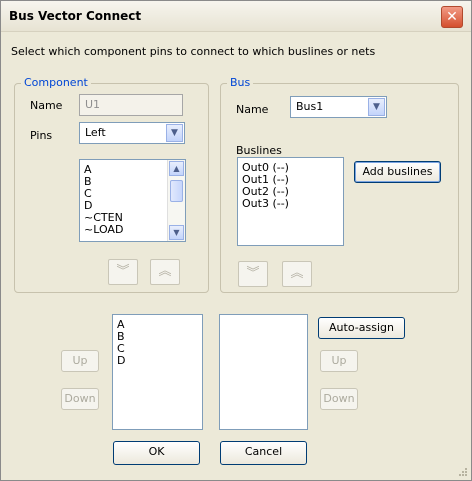 The image size is (472, 481). What do you see at coordinates (56, 82) in the screenshot?
I see `component-legend: Component` at bounding box center [56, 82].